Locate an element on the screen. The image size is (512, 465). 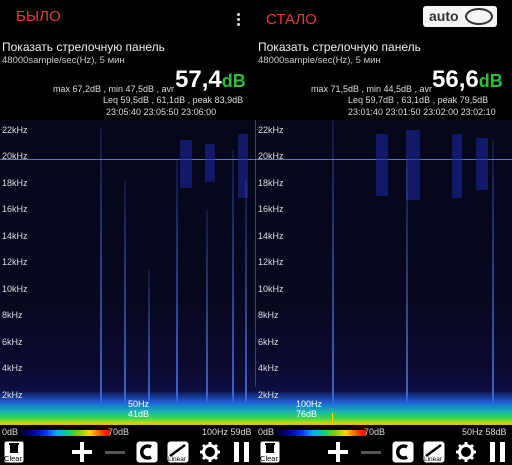
cursor-level: 76dB is located at coordinates (307, 414).